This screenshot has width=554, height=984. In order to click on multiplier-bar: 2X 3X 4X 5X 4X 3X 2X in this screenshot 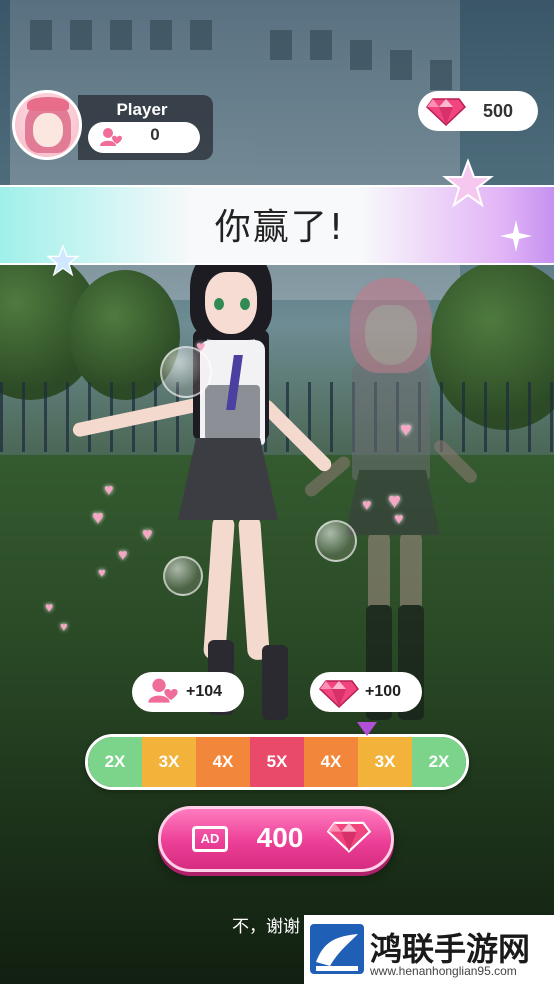, I will do `click(277, 762)`.